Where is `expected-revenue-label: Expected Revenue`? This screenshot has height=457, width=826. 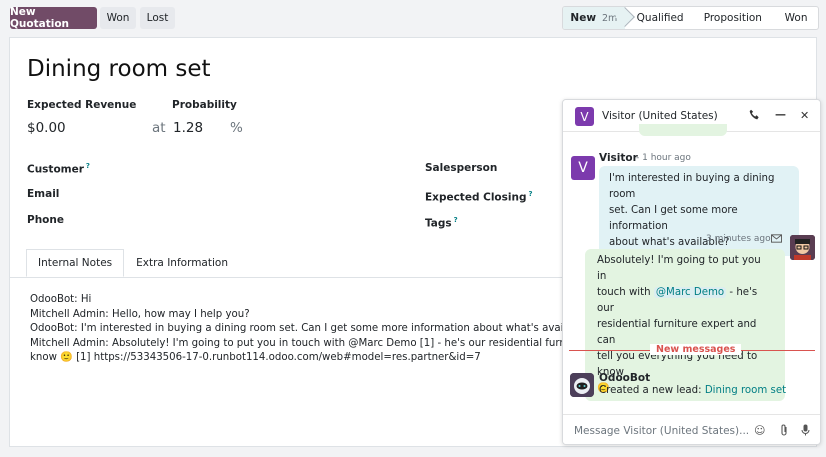 expected-revenue-label: Expected Revenue is located at coordinates (82, 105).